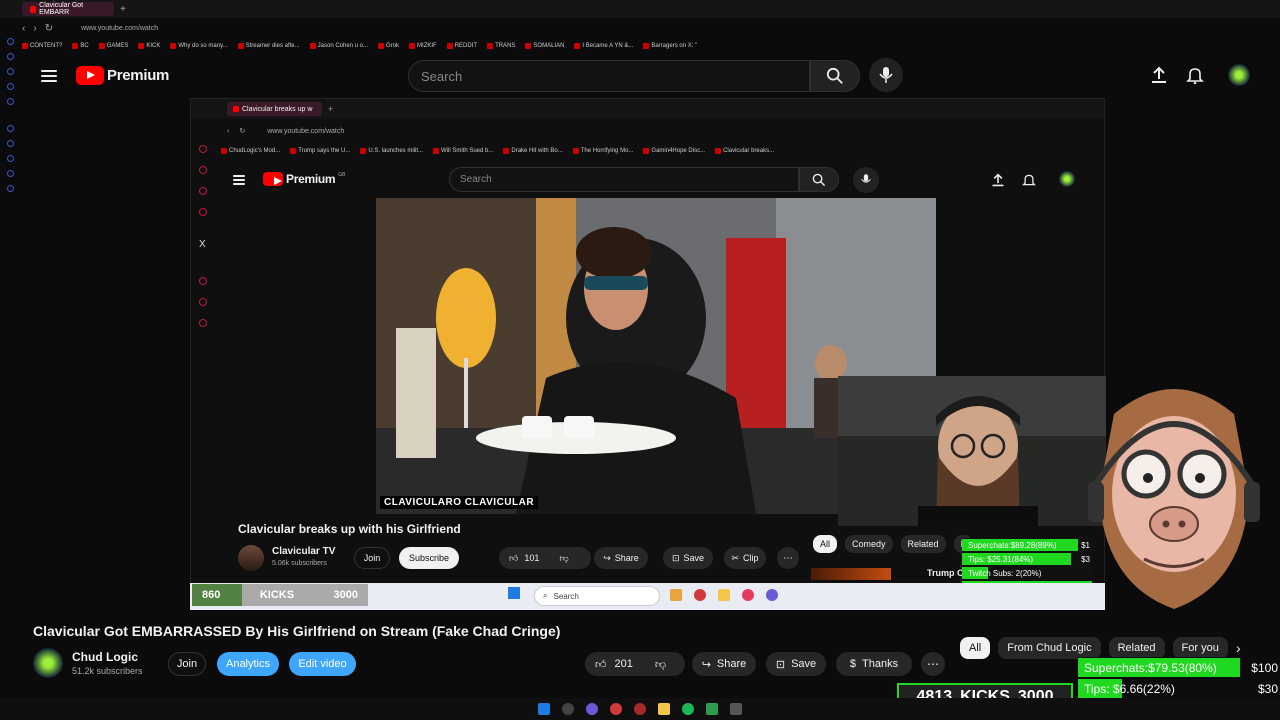 This screenshot has height=720, width=1280. Describe the element at coordinates (825, 544) in the screenshot. I see `inner-chip: All` at that location.